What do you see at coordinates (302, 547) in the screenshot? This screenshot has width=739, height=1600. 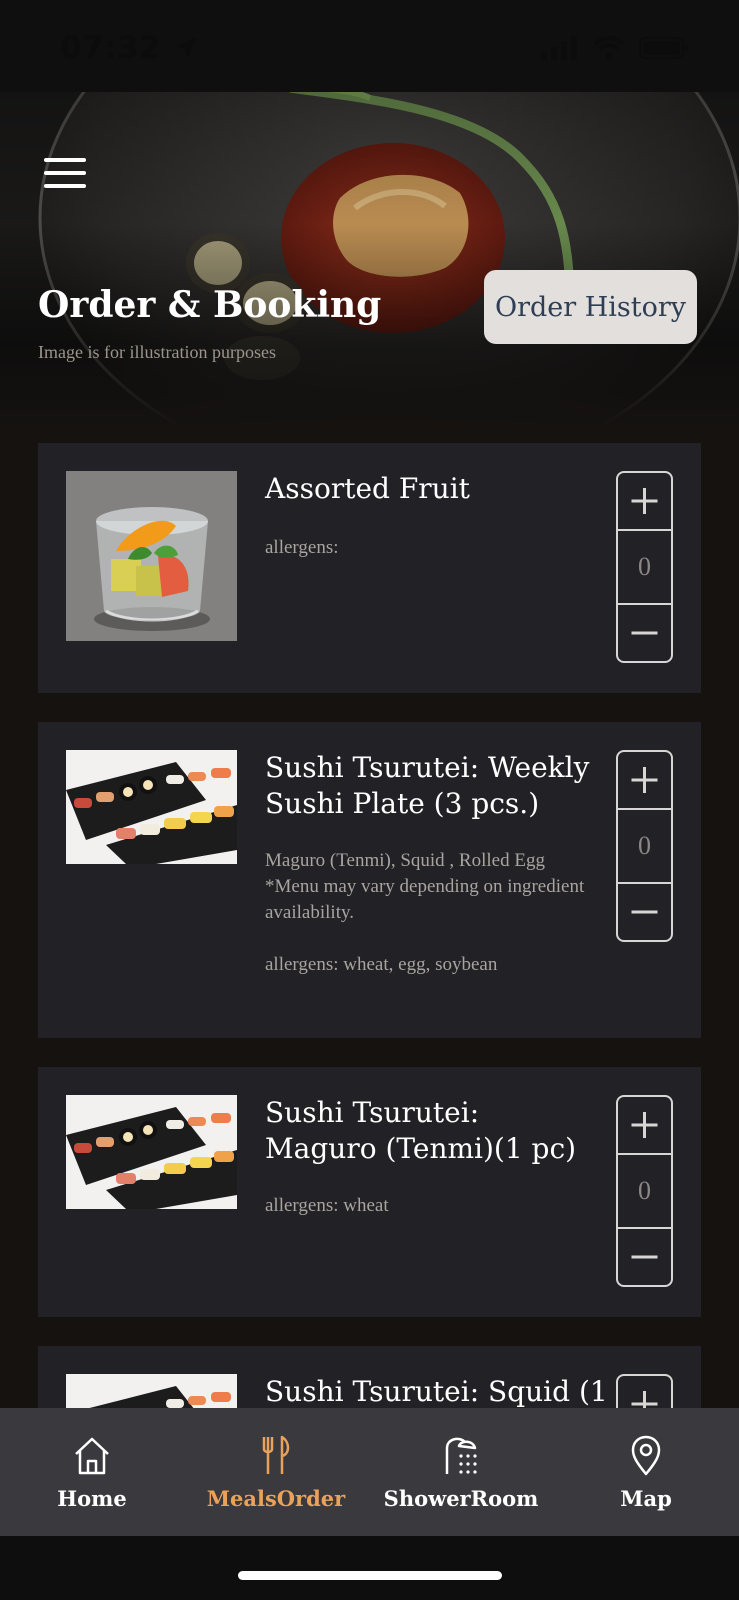 I see `item-description: allergens:` at bounding box center [302, 547].